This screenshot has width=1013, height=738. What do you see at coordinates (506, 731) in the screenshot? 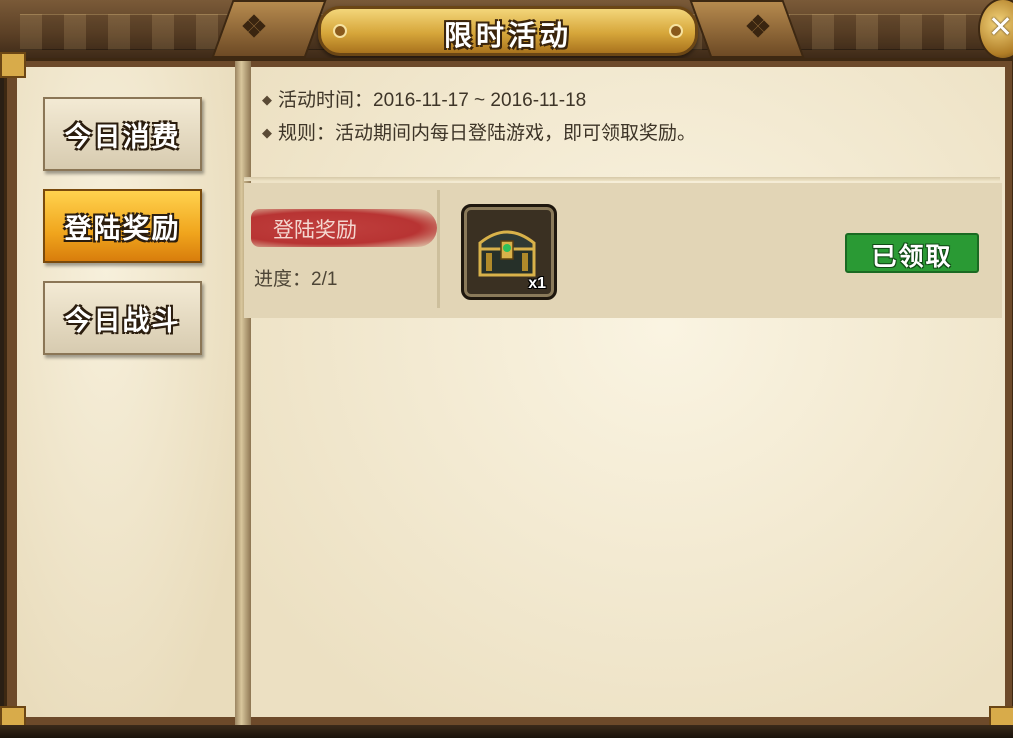
I see `bottom-strip` at bounding box center [506, 731].